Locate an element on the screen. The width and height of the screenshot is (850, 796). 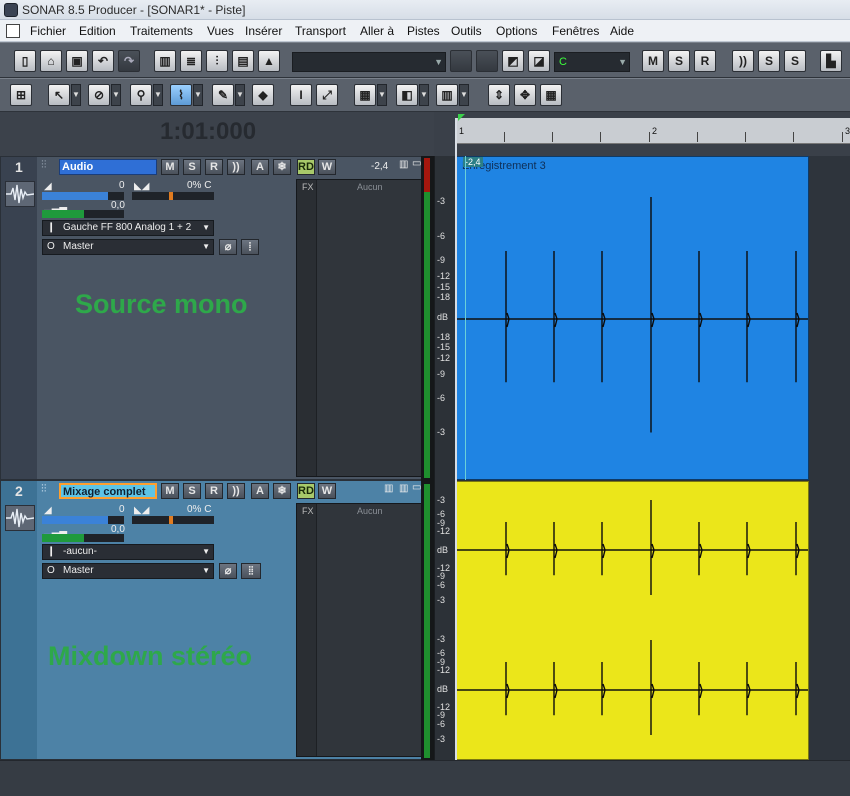
solo-reset-icon: S is located at coordinates (769, 61).